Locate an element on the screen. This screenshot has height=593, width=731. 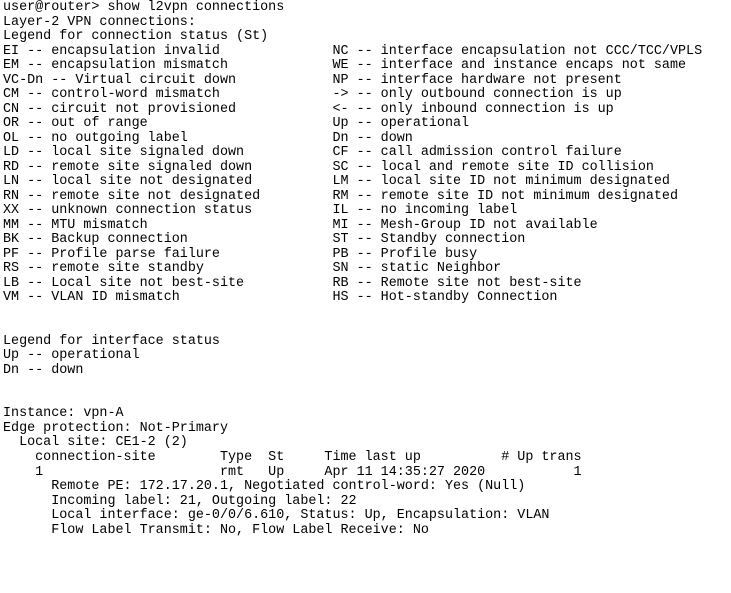
terminal-line: Legend for connection status (St) is located at coordinates (136, 37).